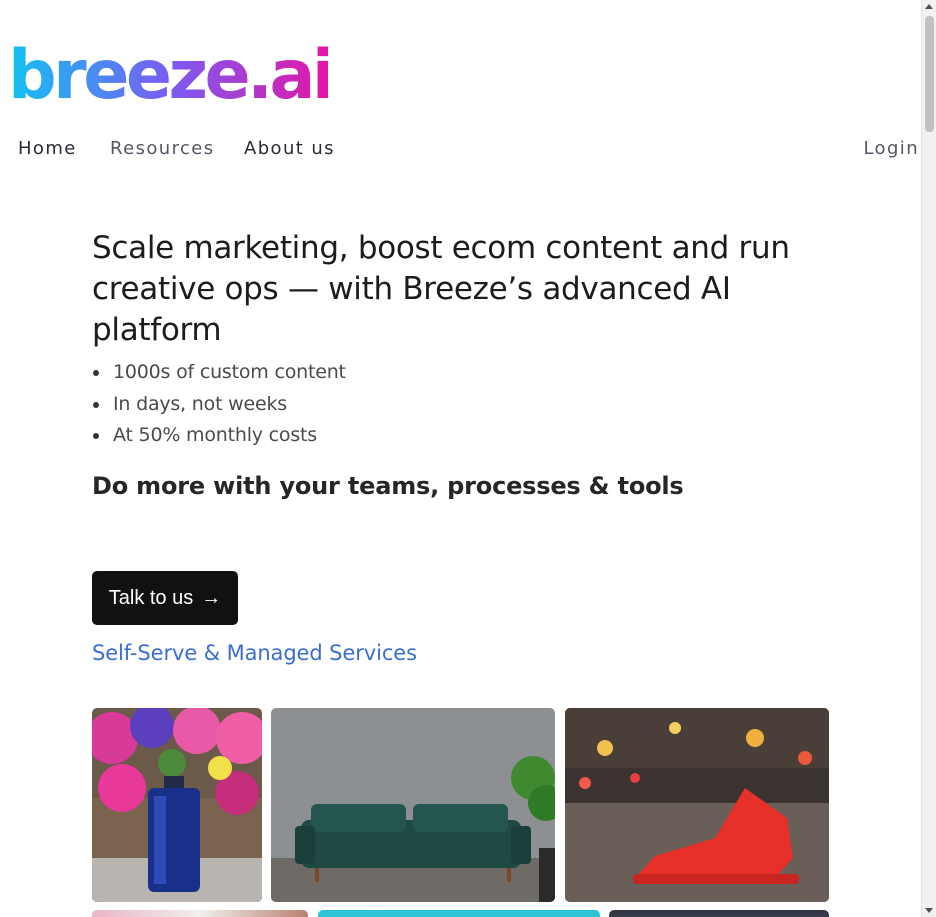 Image resolution: width=936 pixels, height=917 pixels. What do you see at coordinates (697, 805) in the screenshot?
I see `red-sneaker-image` at bounding box center [697, 805].